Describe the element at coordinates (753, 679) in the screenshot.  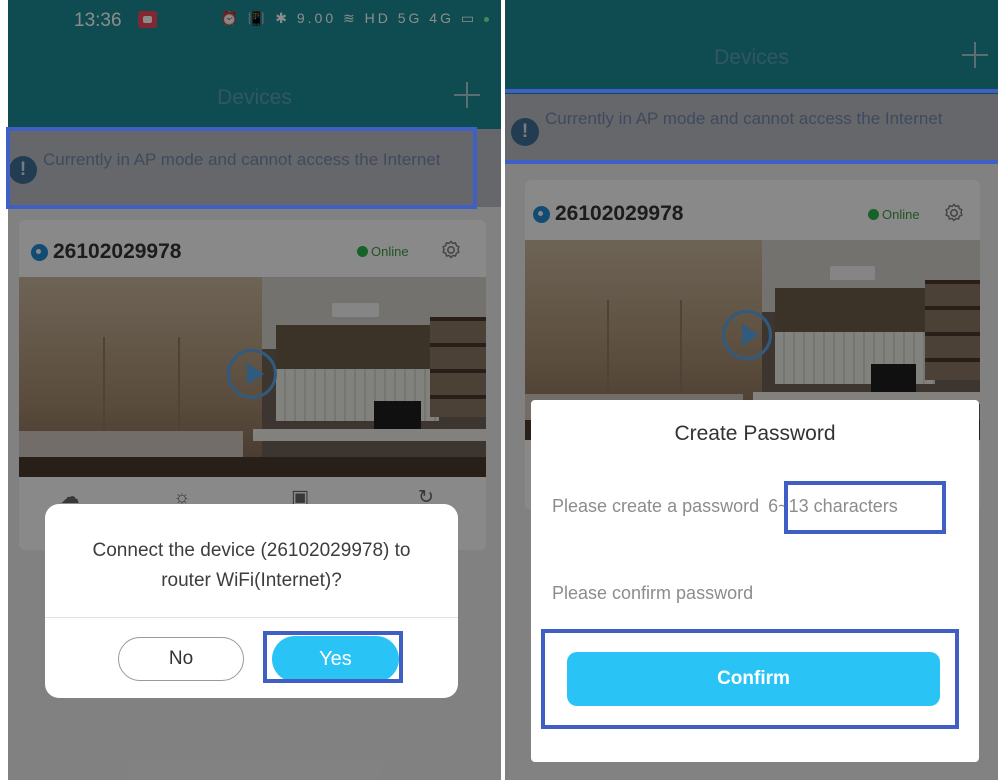
I see `confirm-button: Confirm` at that location.